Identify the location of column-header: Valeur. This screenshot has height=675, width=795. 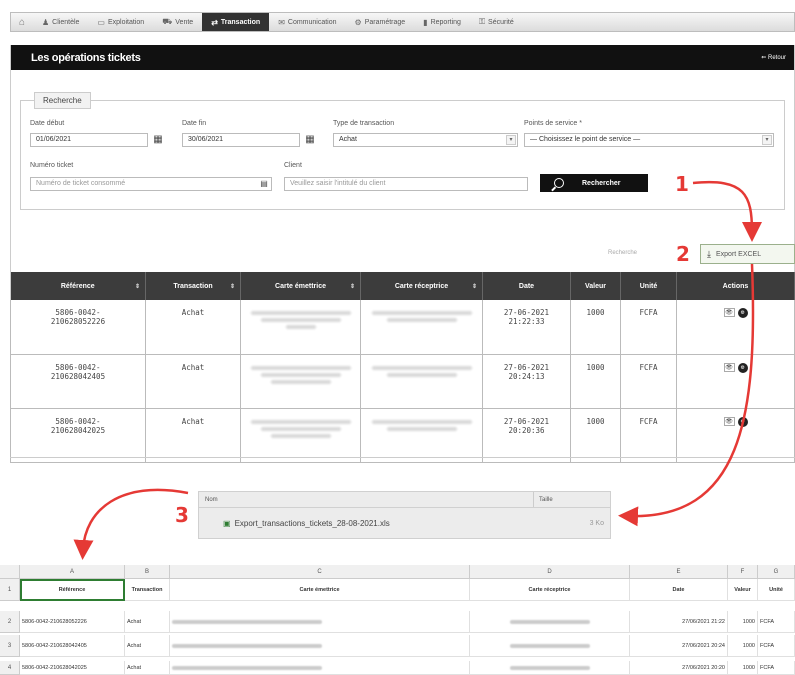
(595, 286).